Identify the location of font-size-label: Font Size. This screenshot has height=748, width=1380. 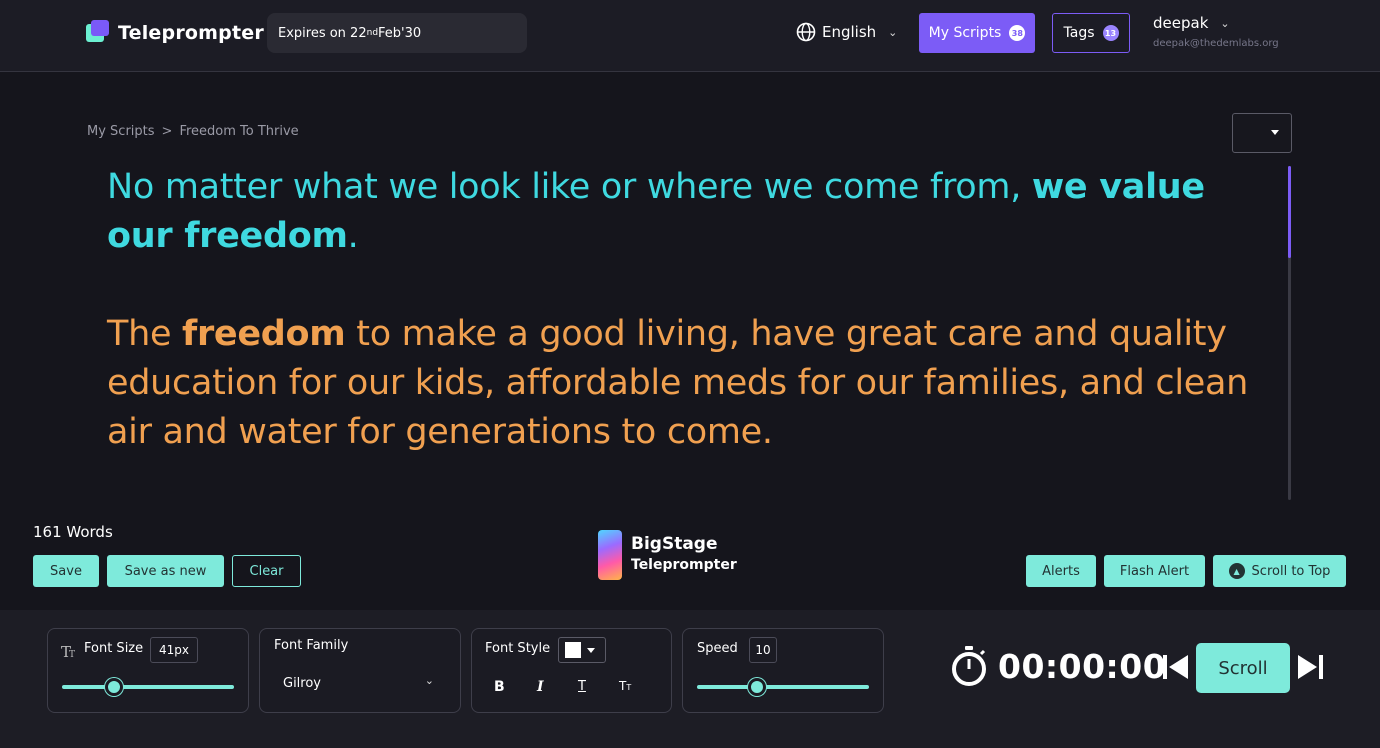
(114, 648).